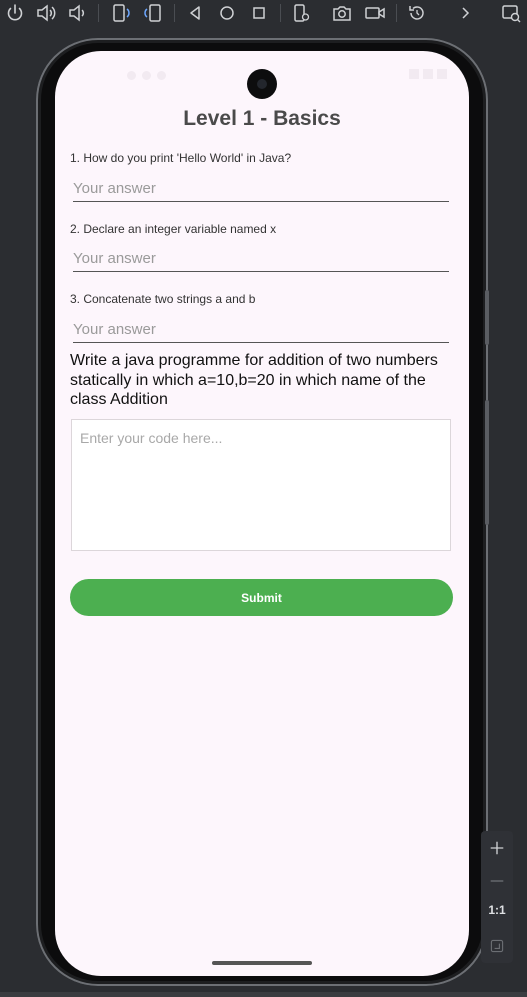 Image resolution: width=527 pixels, height=997 pixels. I want to click on rotate-right-icon, so click(153, 13).